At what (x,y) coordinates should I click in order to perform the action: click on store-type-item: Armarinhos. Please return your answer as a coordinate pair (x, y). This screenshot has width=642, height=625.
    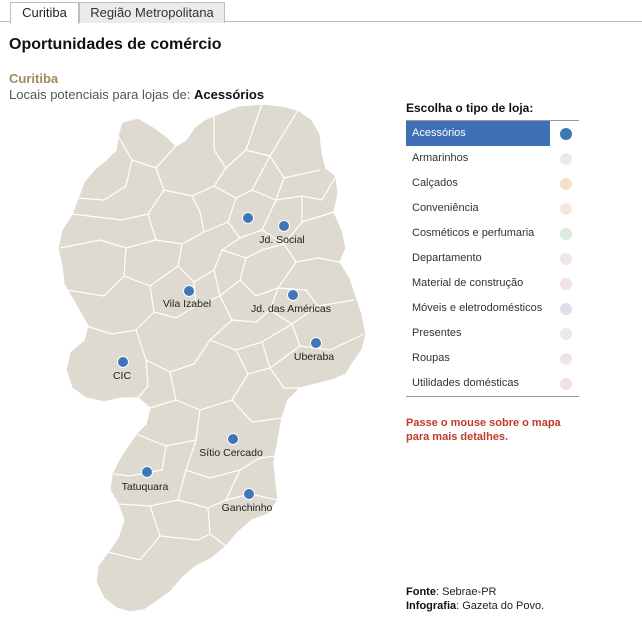
    Looking at the image, I should click on (492, 158).